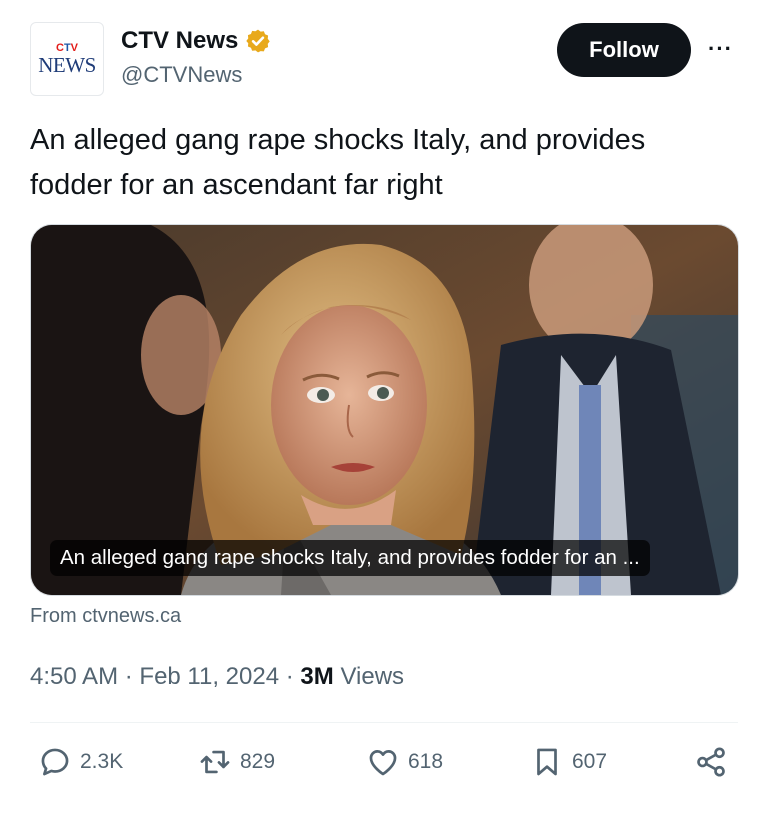 The image size is (768, 817). Describe the element at coordinates (383, 763) in the screenshot. I see `heart-icon` at that location.